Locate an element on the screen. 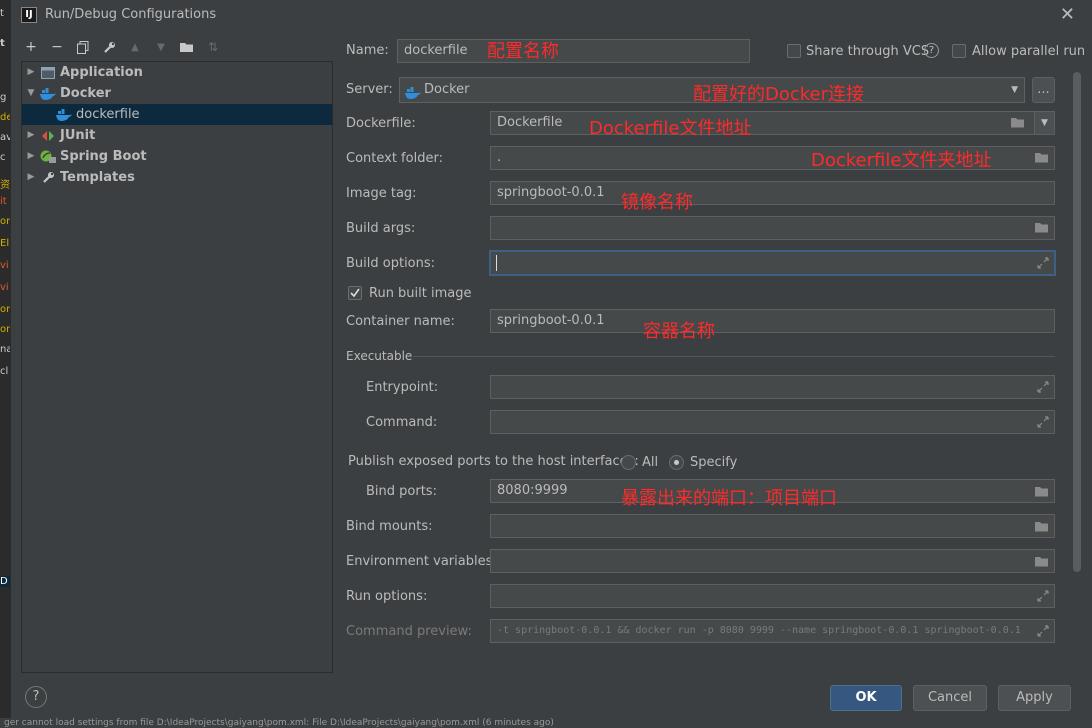 The width and height of the screenshot is (1092, 728). dockerfile-label: Dockerfile: is located at coordinates (381, 123).